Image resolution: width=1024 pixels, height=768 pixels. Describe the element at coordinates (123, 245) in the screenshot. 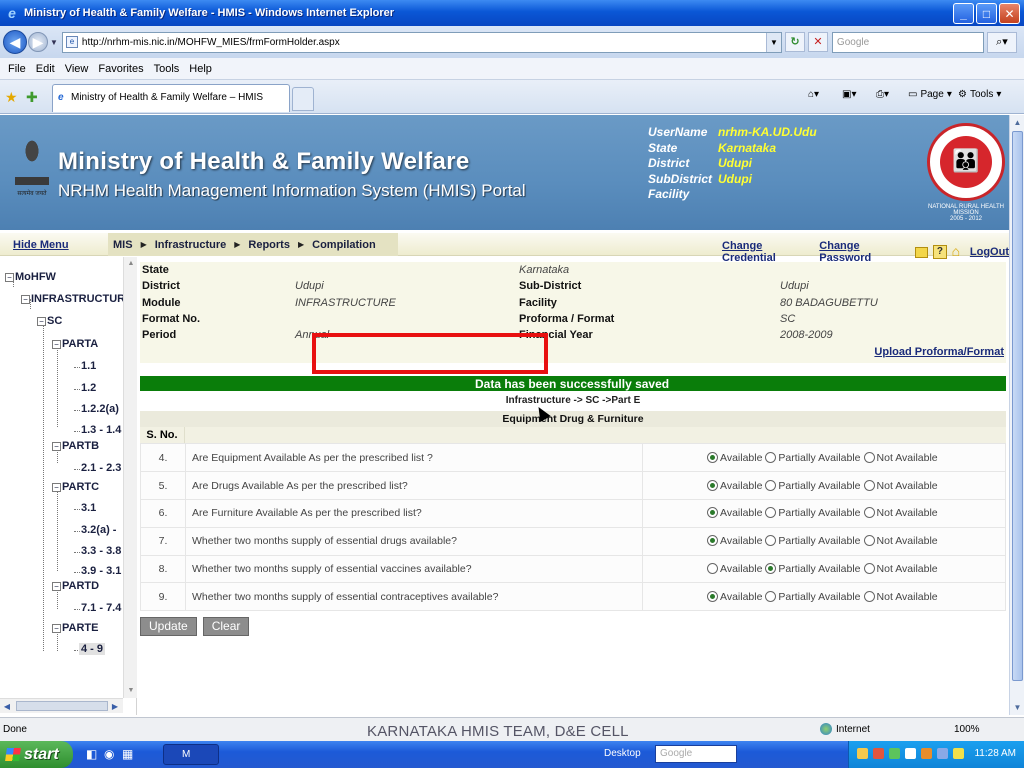

I see `menu-mis: MIS` at that location.